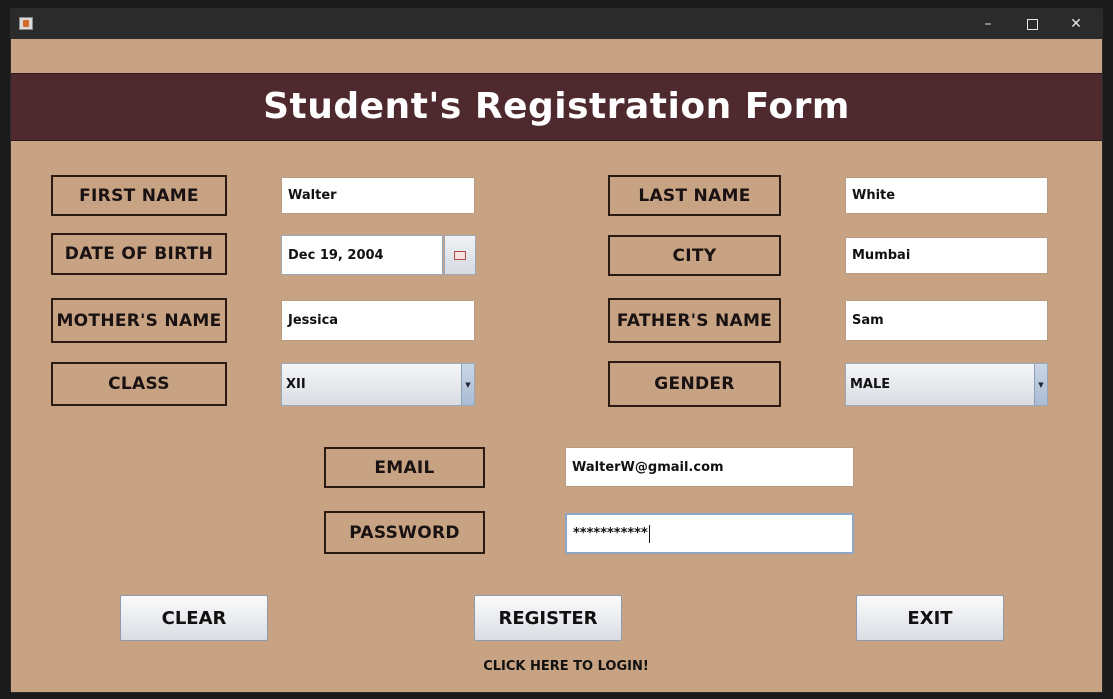 This screenshot has width=1113, height=699. What do you see at coordinates (378, 195) in the screenshot?
I see `first-name-field: Walter` at bounding box center [378, 195].